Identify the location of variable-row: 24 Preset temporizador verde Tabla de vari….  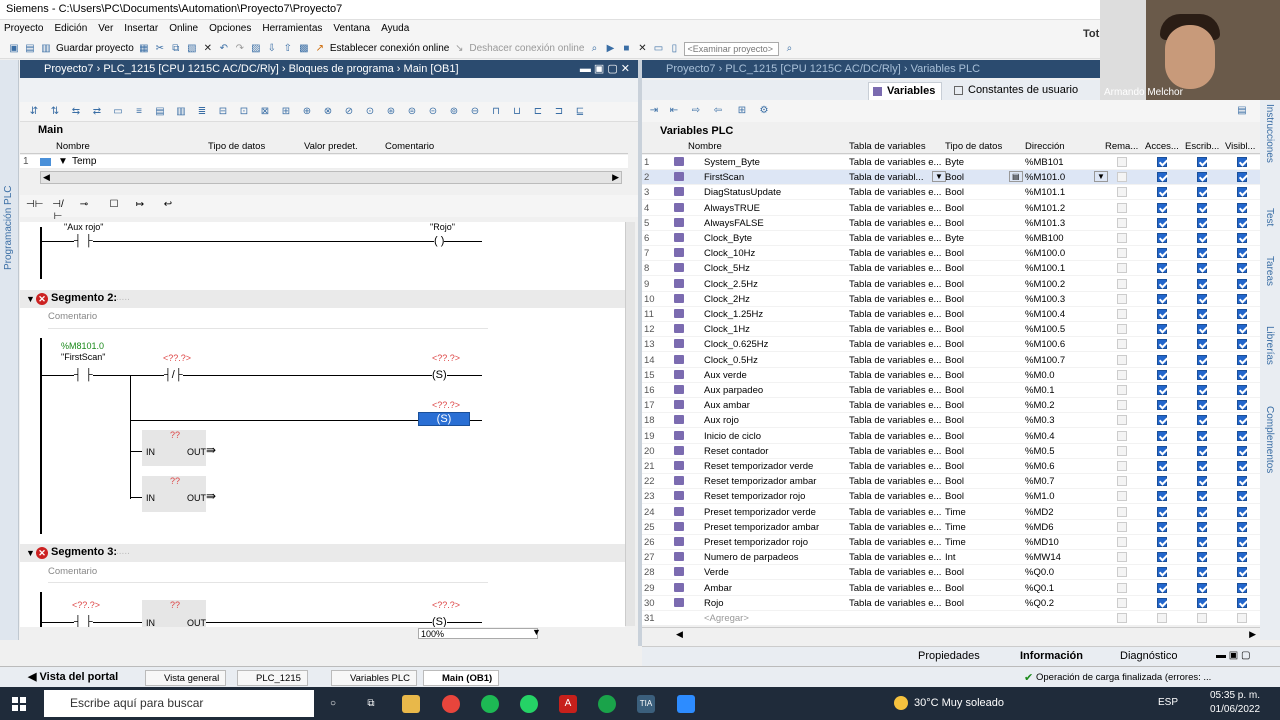
(951, 512).